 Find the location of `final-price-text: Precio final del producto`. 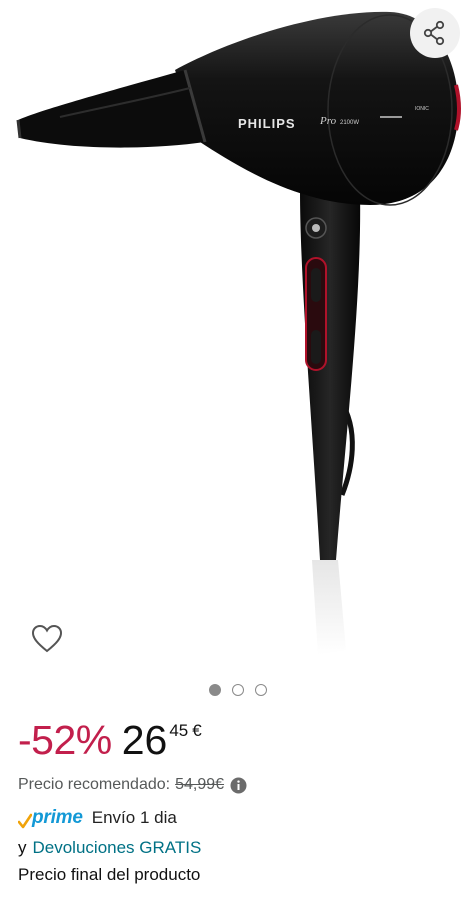

final-price-text: Precio final del producto is located at coordinates (109, 874).